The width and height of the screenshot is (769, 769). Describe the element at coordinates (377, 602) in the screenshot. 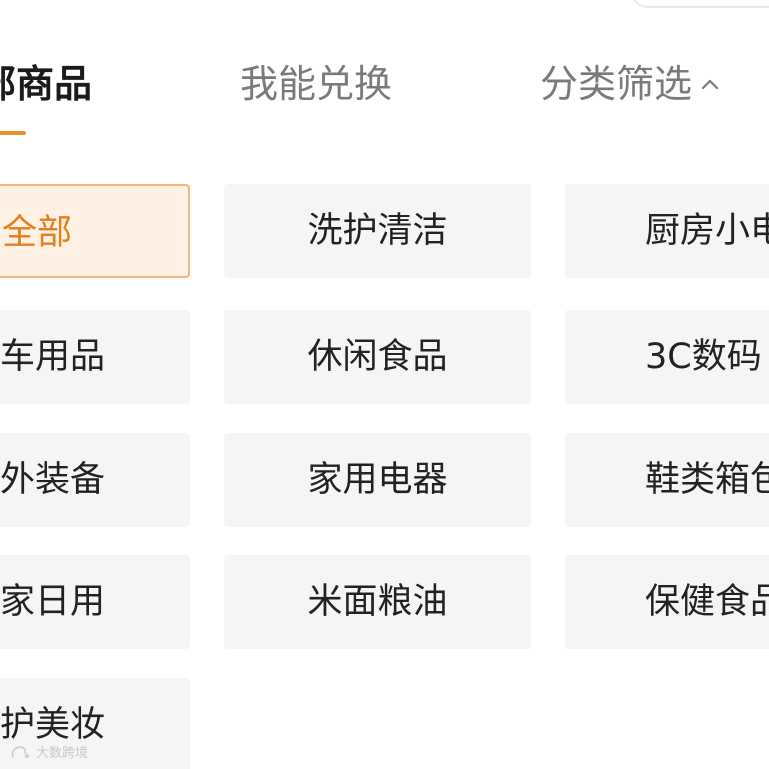

I see `category-chip-grain-oil: 米面粮油` at that location.